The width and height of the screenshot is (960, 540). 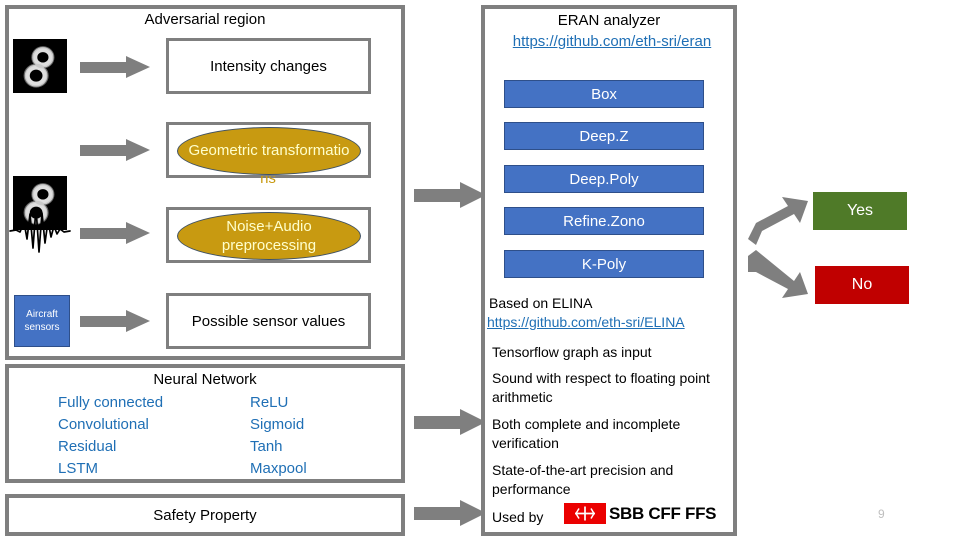 What do you see at coordinates (572, 352) in the screenshot?
I see `eran-bullet-0: Tensorflow graph as input` at bounding box center [572, 352].